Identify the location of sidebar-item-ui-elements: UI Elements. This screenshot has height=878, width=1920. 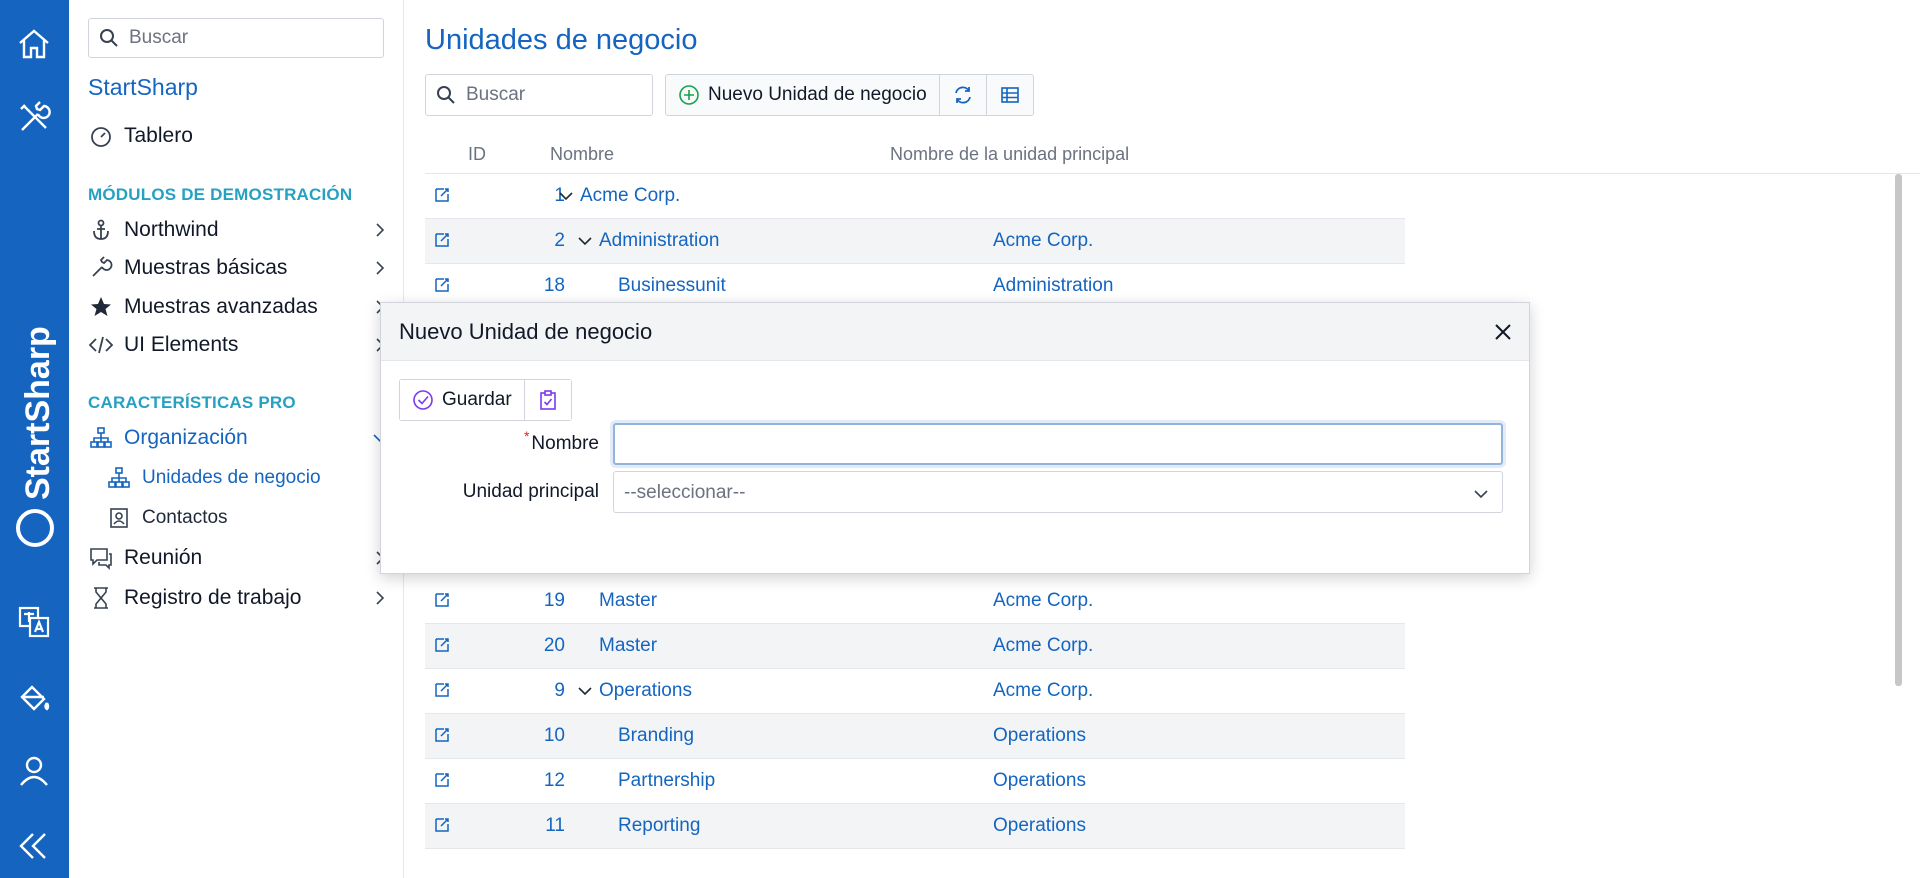
(238, 345).